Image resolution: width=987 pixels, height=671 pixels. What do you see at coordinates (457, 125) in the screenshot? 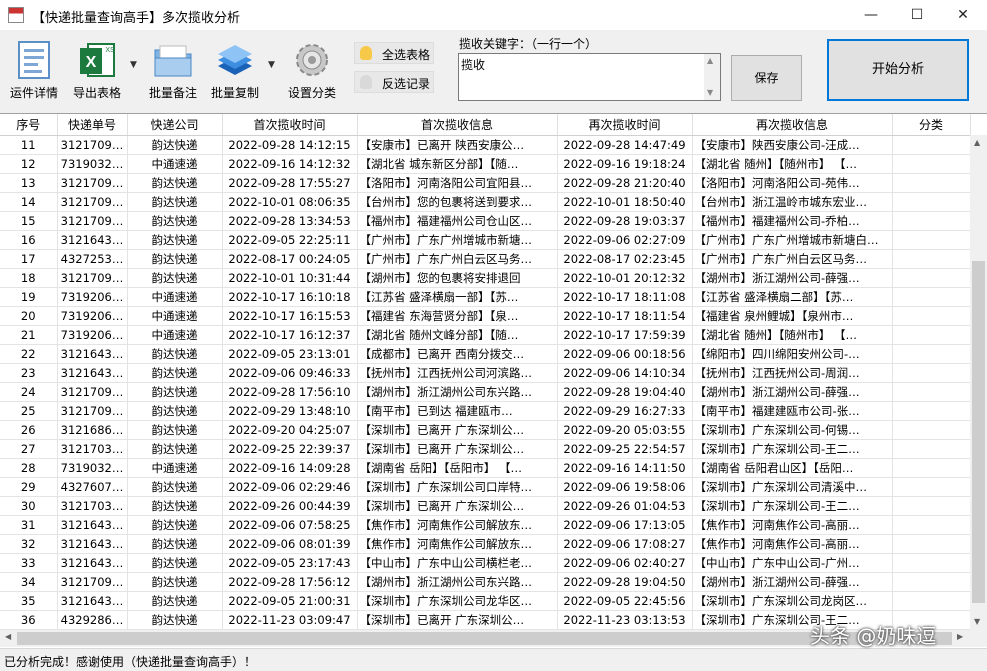
I see `column-header: 首次揽收信息` at bounding box center [457, 125].